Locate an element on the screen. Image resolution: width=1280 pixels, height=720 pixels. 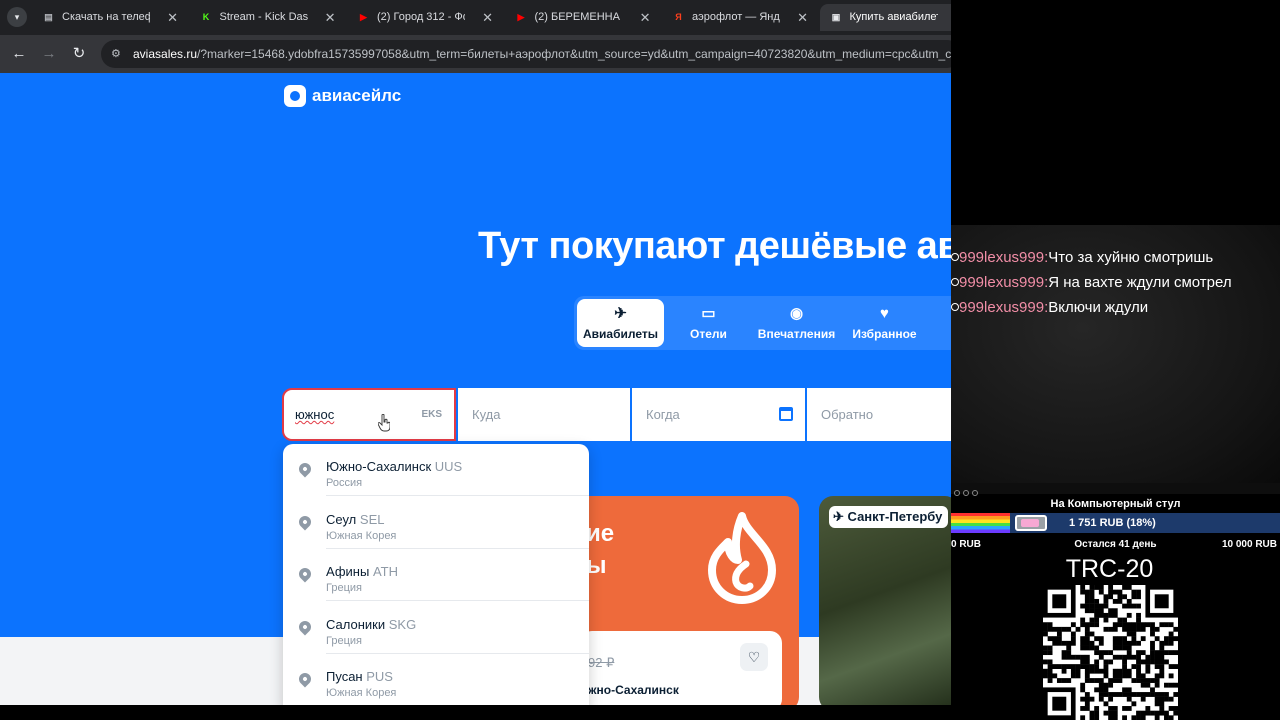
service-tab: ▭ Отели is located at coordinates (708, 323).